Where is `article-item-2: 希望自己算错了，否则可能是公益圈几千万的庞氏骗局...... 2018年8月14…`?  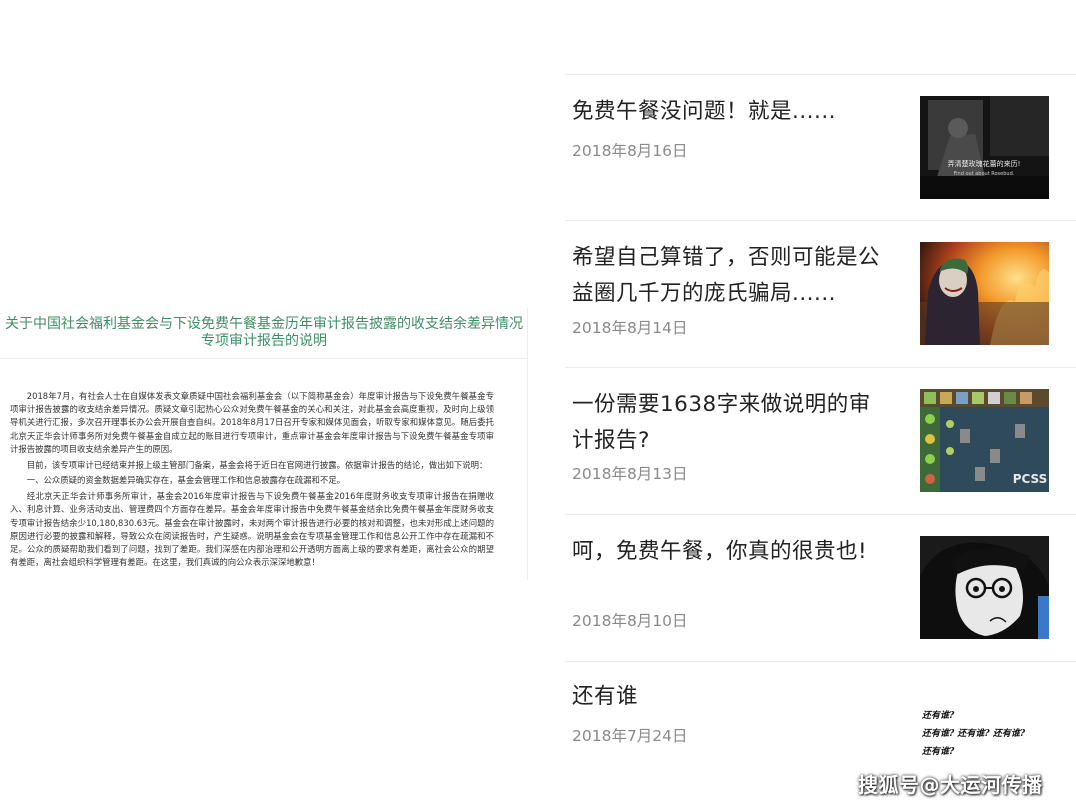 article-item-2: 希望自己算错了，否则可能是公益圈几千万的庞氏骗局...... 2018年8月14… is located at coordinates (820, 294).